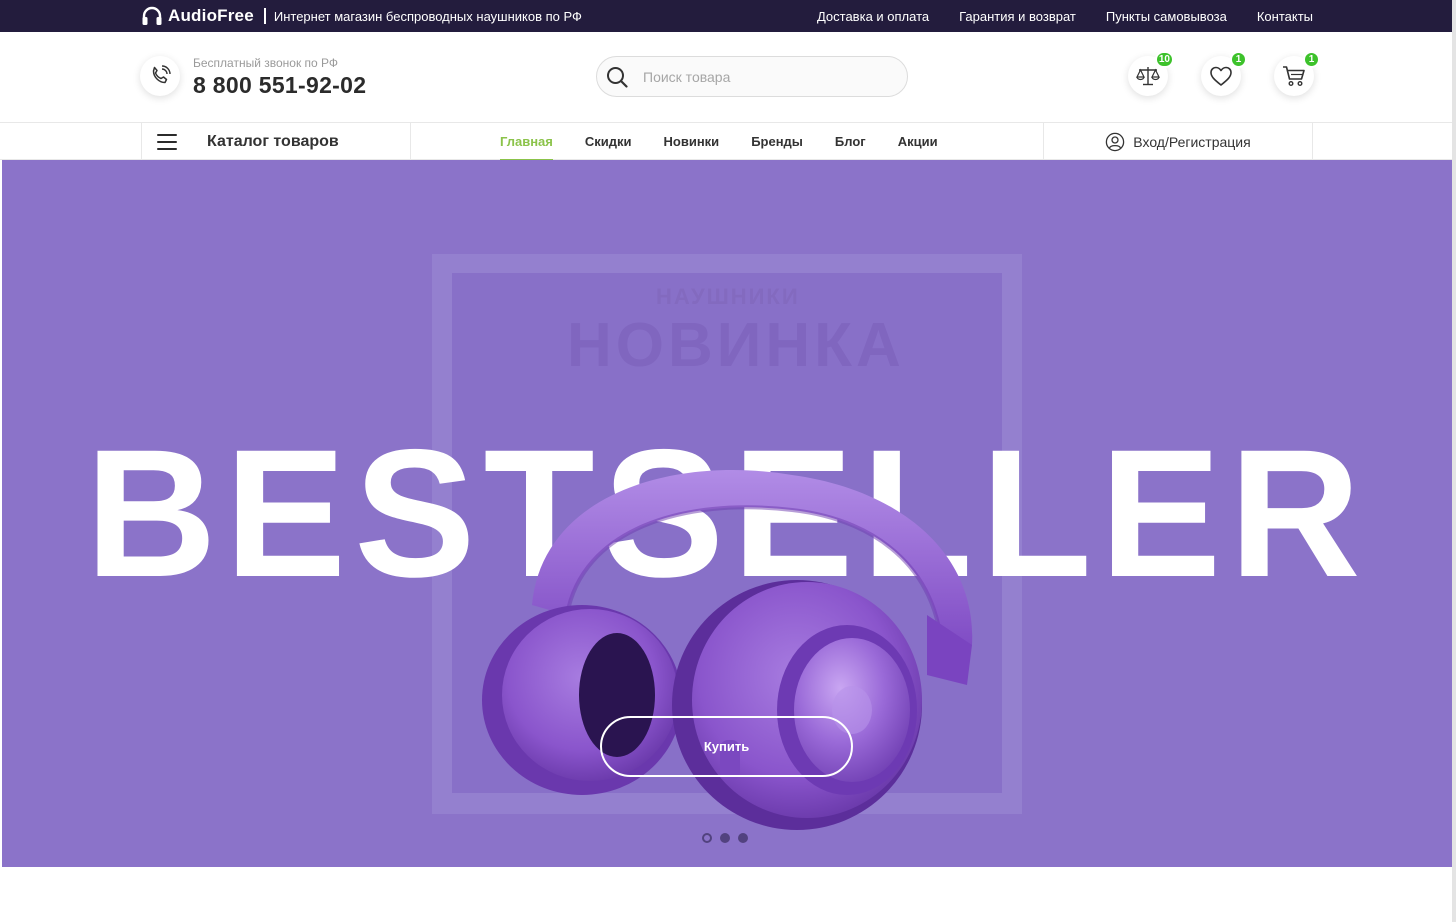  Describe the element at coordinates (918, 141) in the screenshot. I see `nav-item-promotions: Акции` at that location.